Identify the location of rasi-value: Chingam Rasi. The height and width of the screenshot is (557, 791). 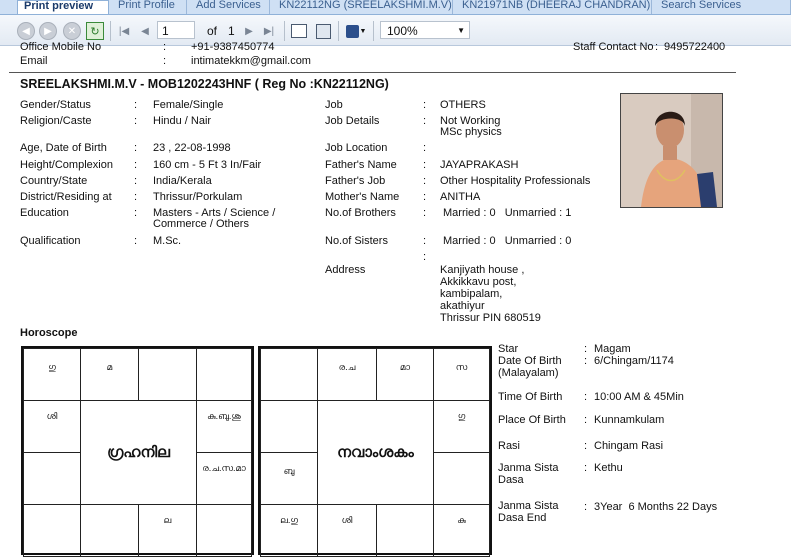
(629, 446).